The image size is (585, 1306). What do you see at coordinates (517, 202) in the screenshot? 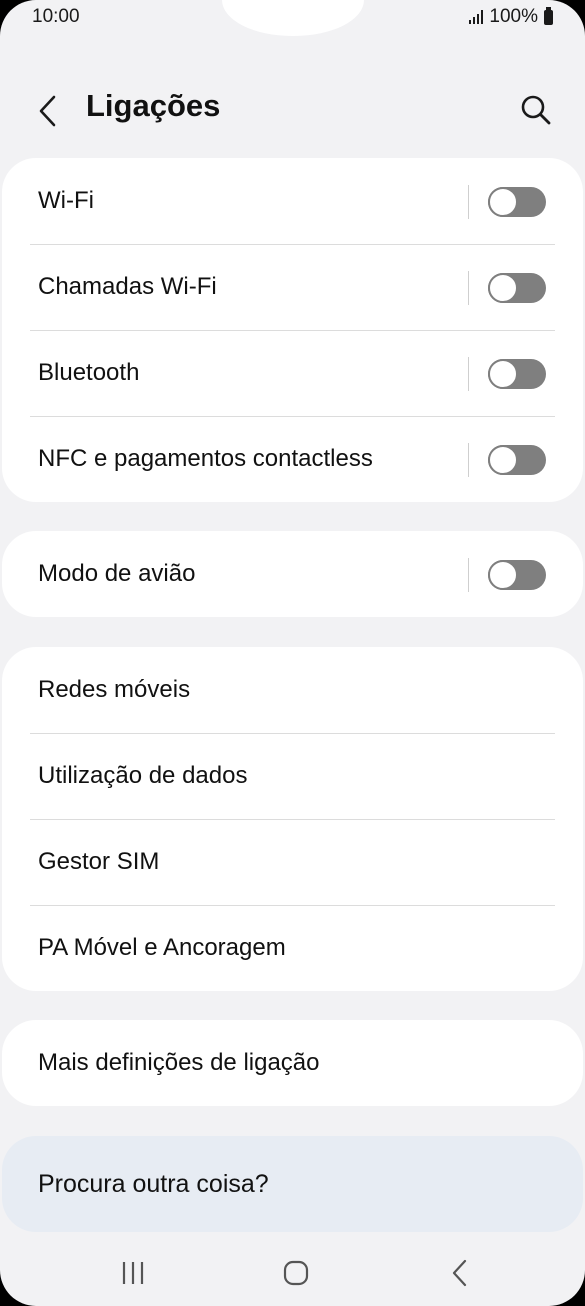
I see `wifi-toggle` at bounding box center [517, 202].